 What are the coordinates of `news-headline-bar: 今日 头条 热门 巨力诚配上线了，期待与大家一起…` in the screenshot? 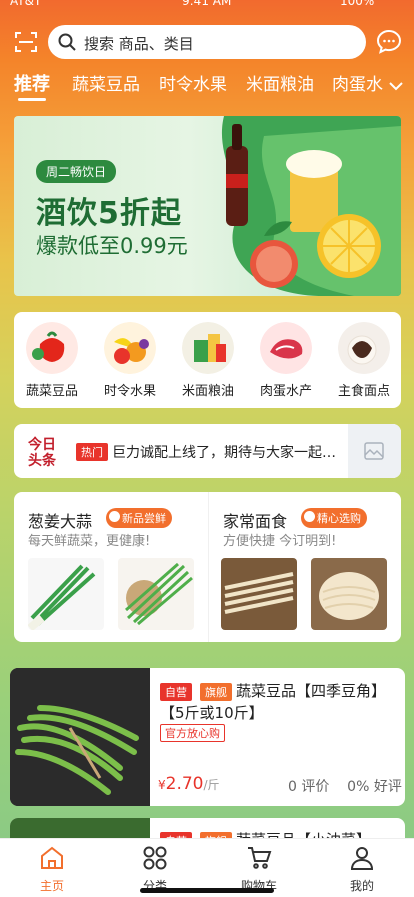 It's located at (207, 451).